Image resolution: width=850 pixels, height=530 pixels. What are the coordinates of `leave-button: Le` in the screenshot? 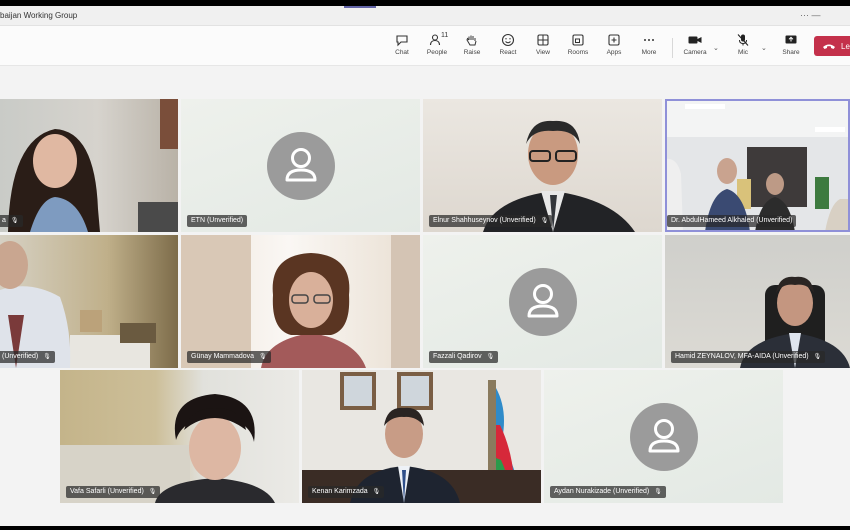 It's located at (832, 46).